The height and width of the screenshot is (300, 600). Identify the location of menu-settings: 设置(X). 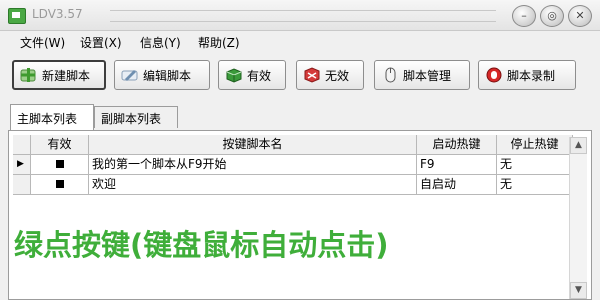
(101, 42).